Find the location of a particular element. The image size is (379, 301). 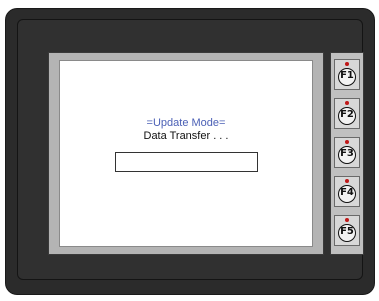

f3-button: F3 is located at coordinates (347, 152).